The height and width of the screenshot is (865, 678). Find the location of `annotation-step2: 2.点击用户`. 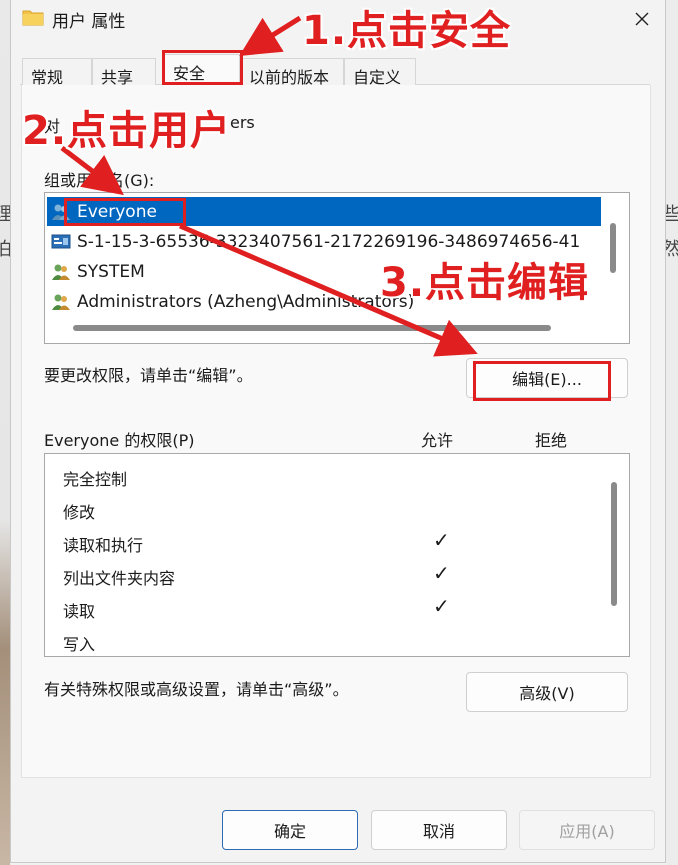

annotation-step2: 2.点击用户 is located at coordinates (127, 131).